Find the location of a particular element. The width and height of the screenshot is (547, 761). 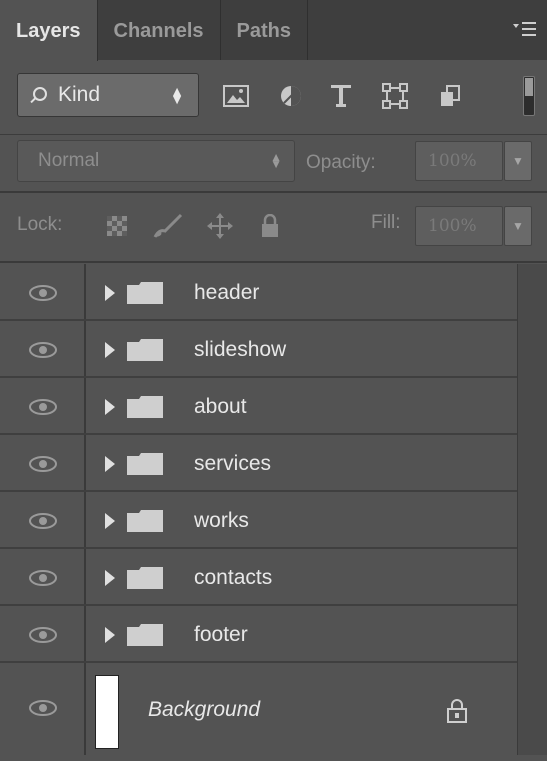

lock-row: Lock: Fill: 100% ▼ is located at coordinates (273, 226).